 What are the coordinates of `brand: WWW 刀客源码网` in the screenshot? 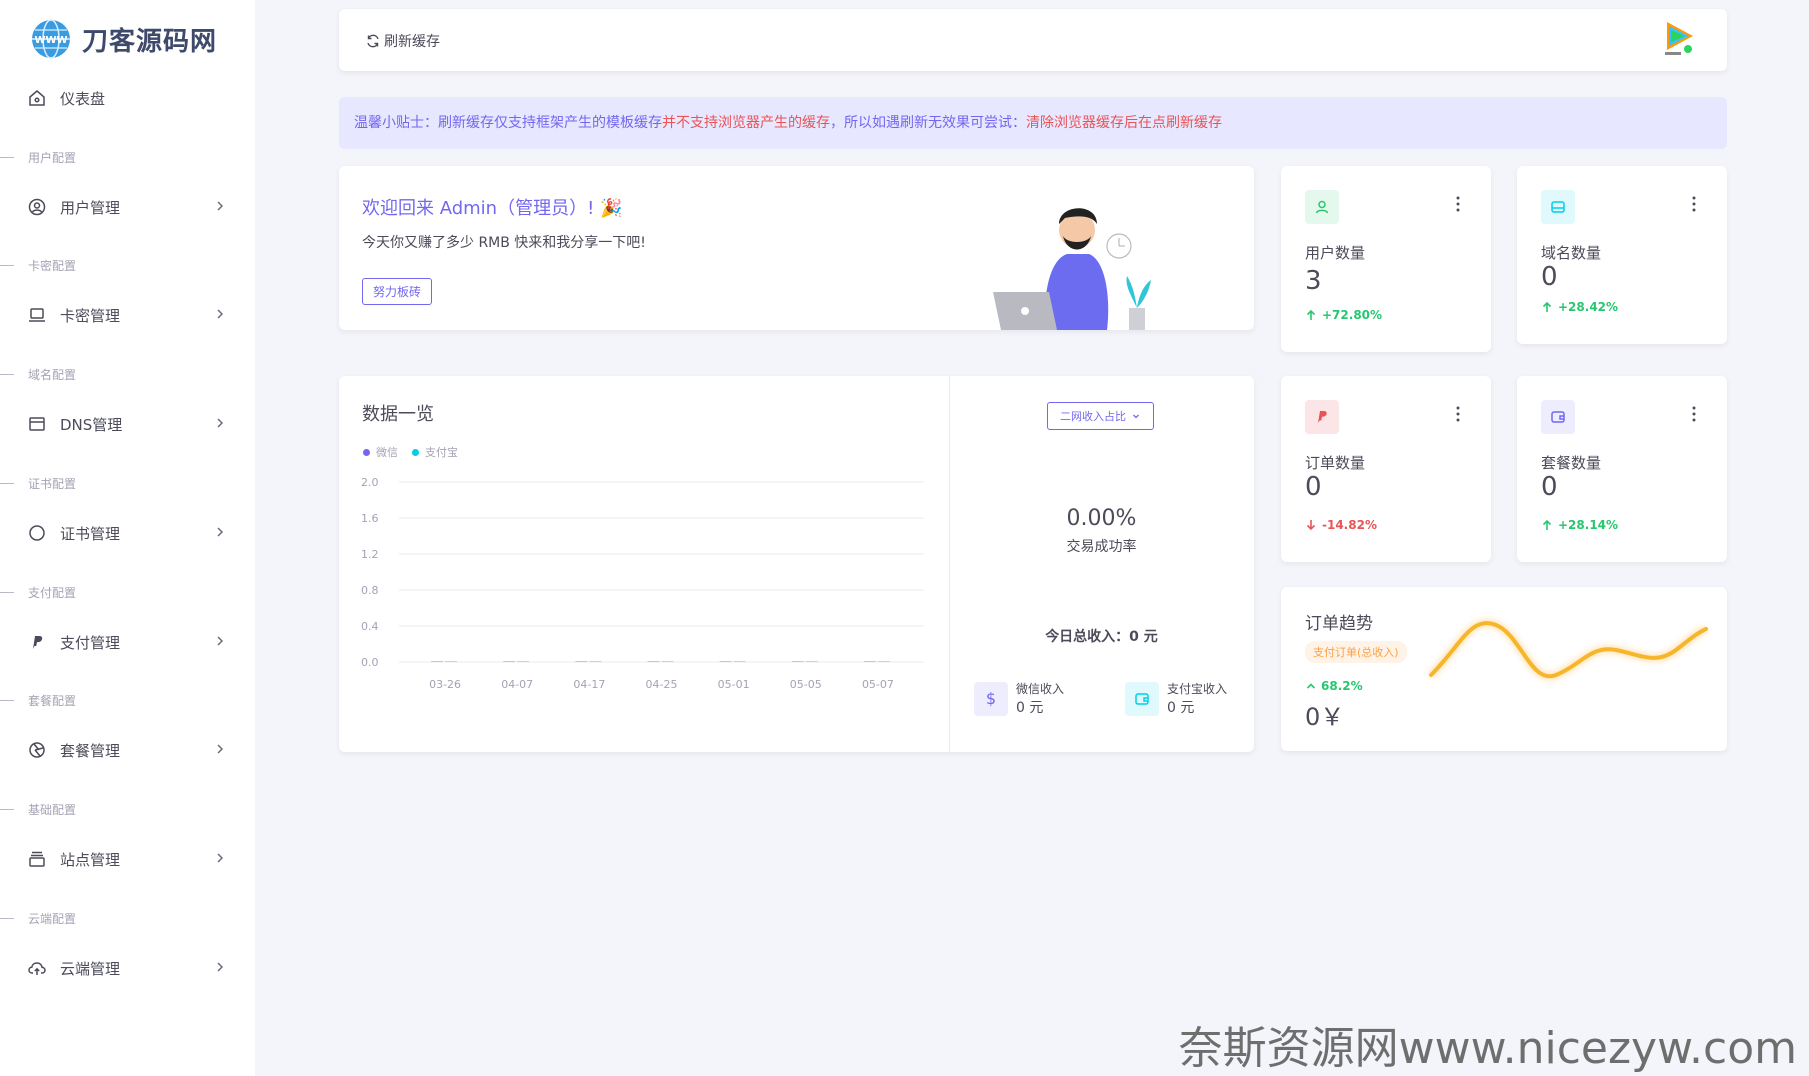 It's located at (123, 39).